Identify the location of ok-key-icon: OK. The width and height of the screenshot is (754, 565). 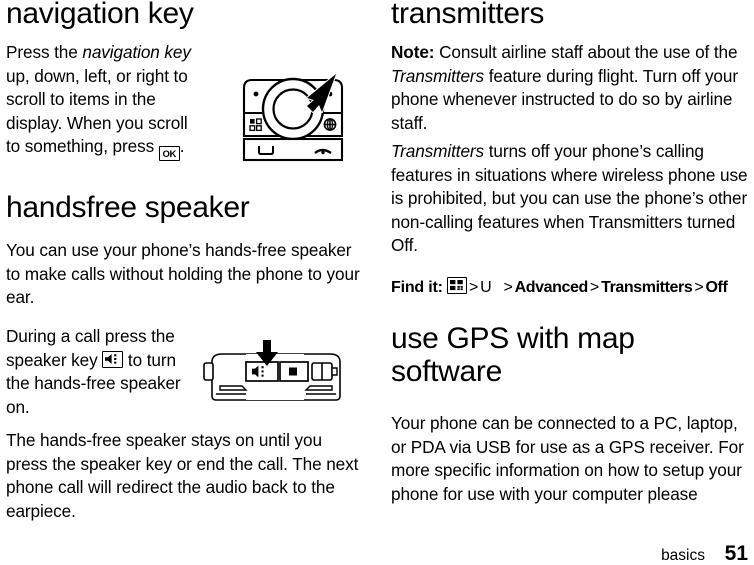
(169, 154).